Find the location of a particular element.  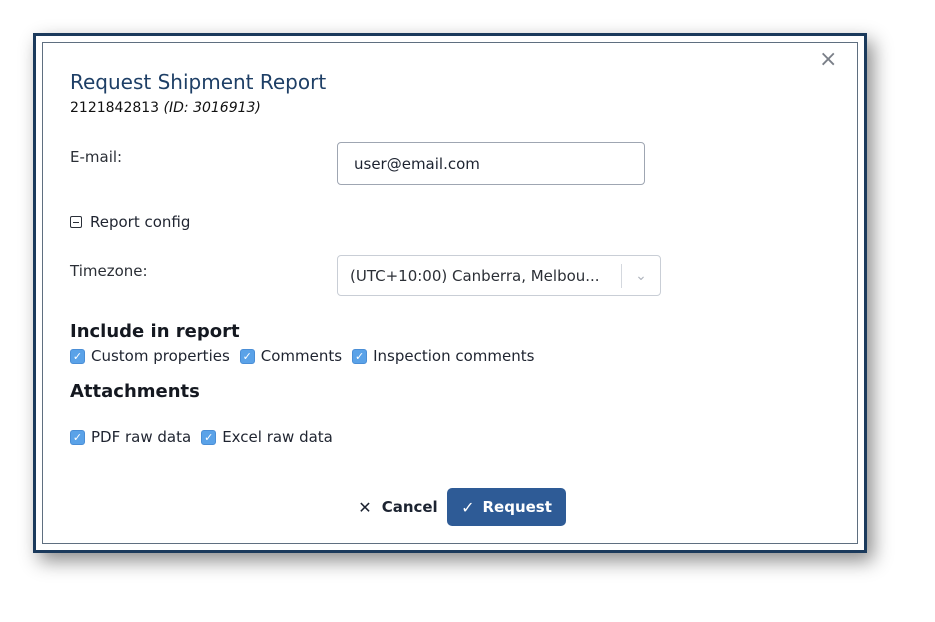

timezone-select: (UTC+10:00) Canberra, Melbou... ⌄ is located at coordinates (499, 275).